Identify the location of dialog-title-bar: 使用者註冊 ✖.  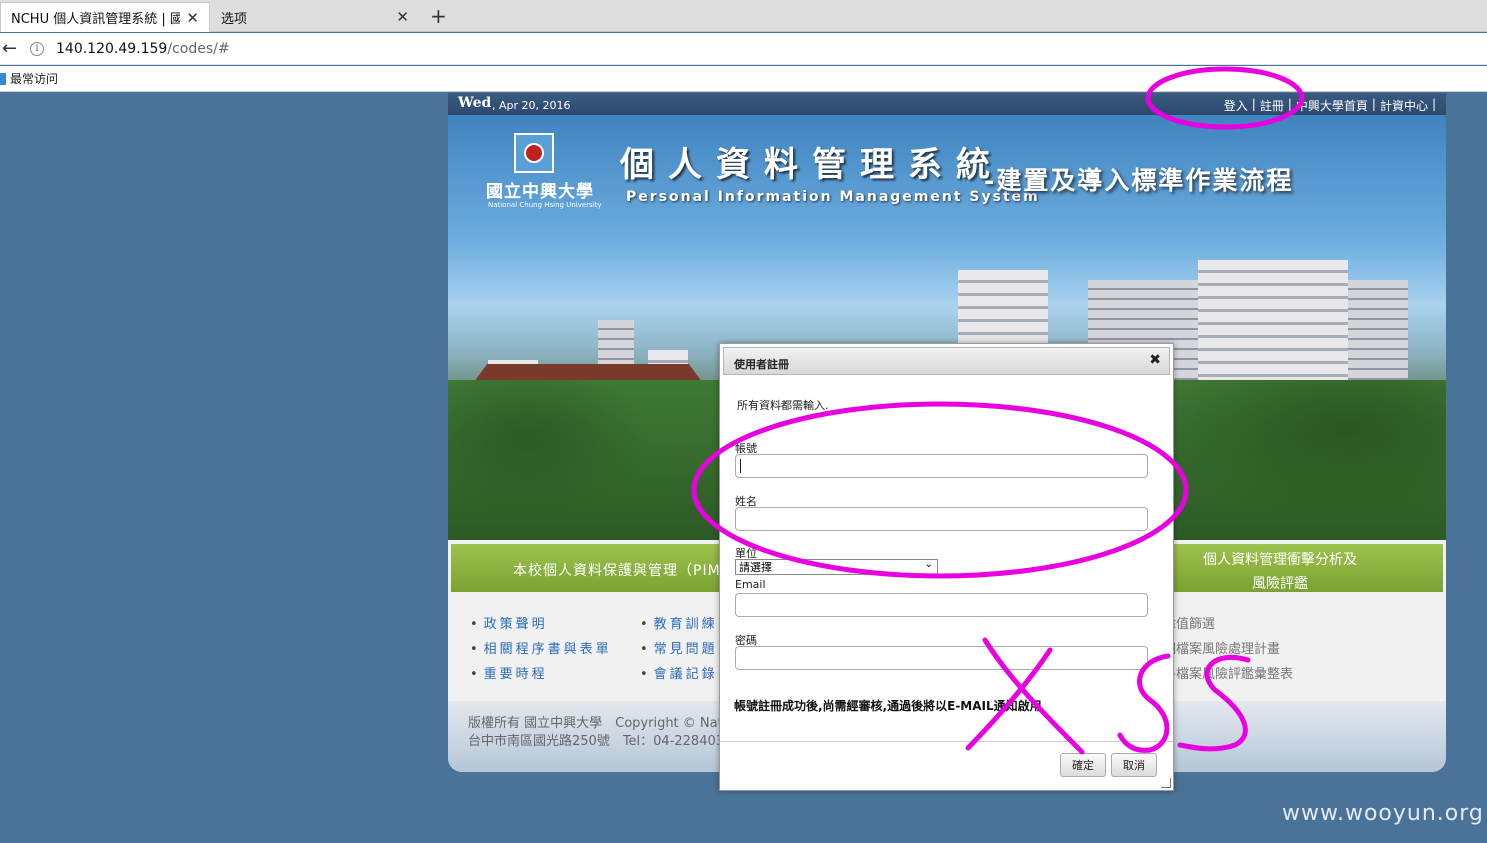
(946, 361).